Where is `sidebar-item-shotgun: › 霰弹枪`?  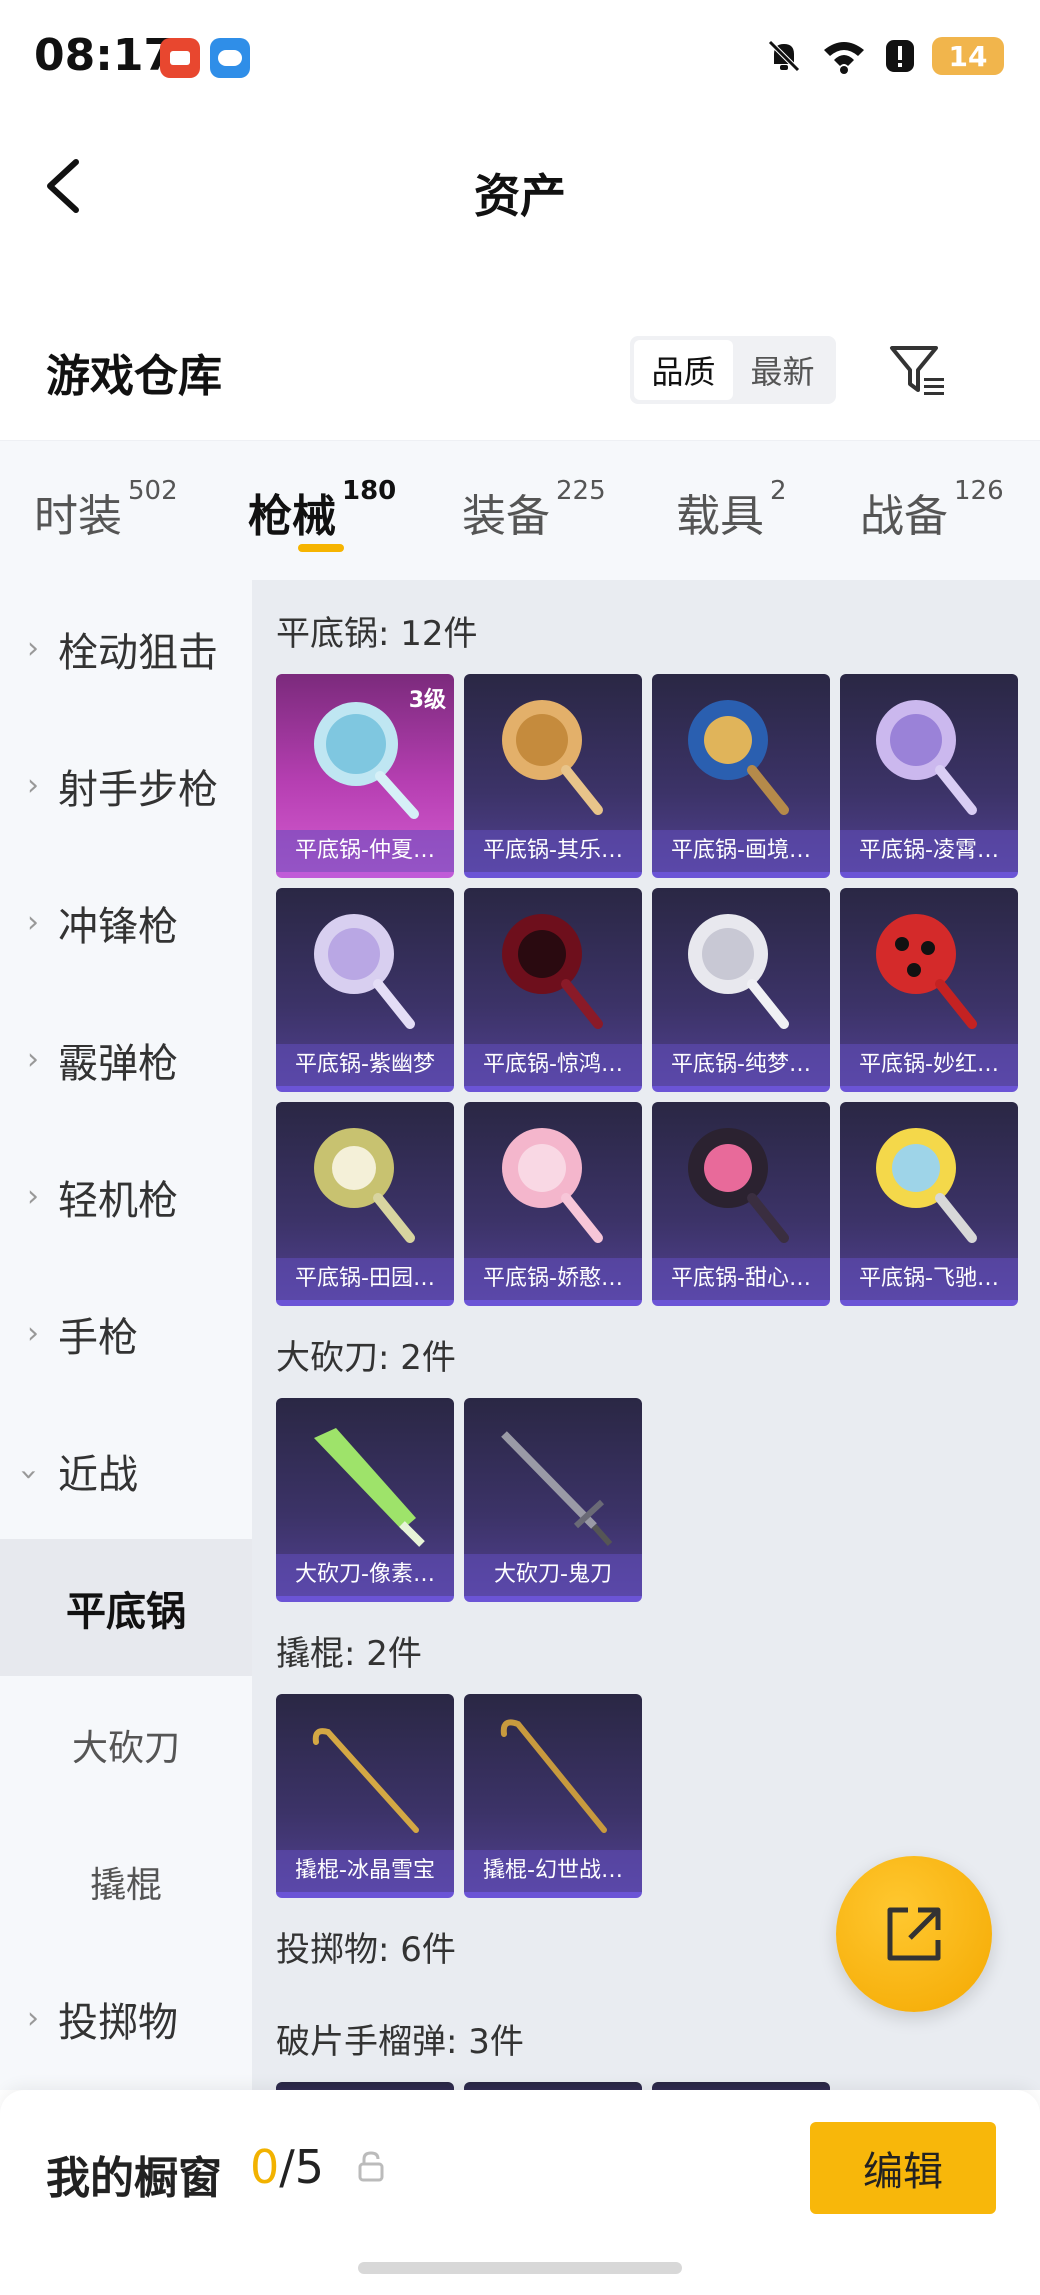 sidebar-item-shotgun: › 霰弹枪 is located at coordinates (126, 1059).